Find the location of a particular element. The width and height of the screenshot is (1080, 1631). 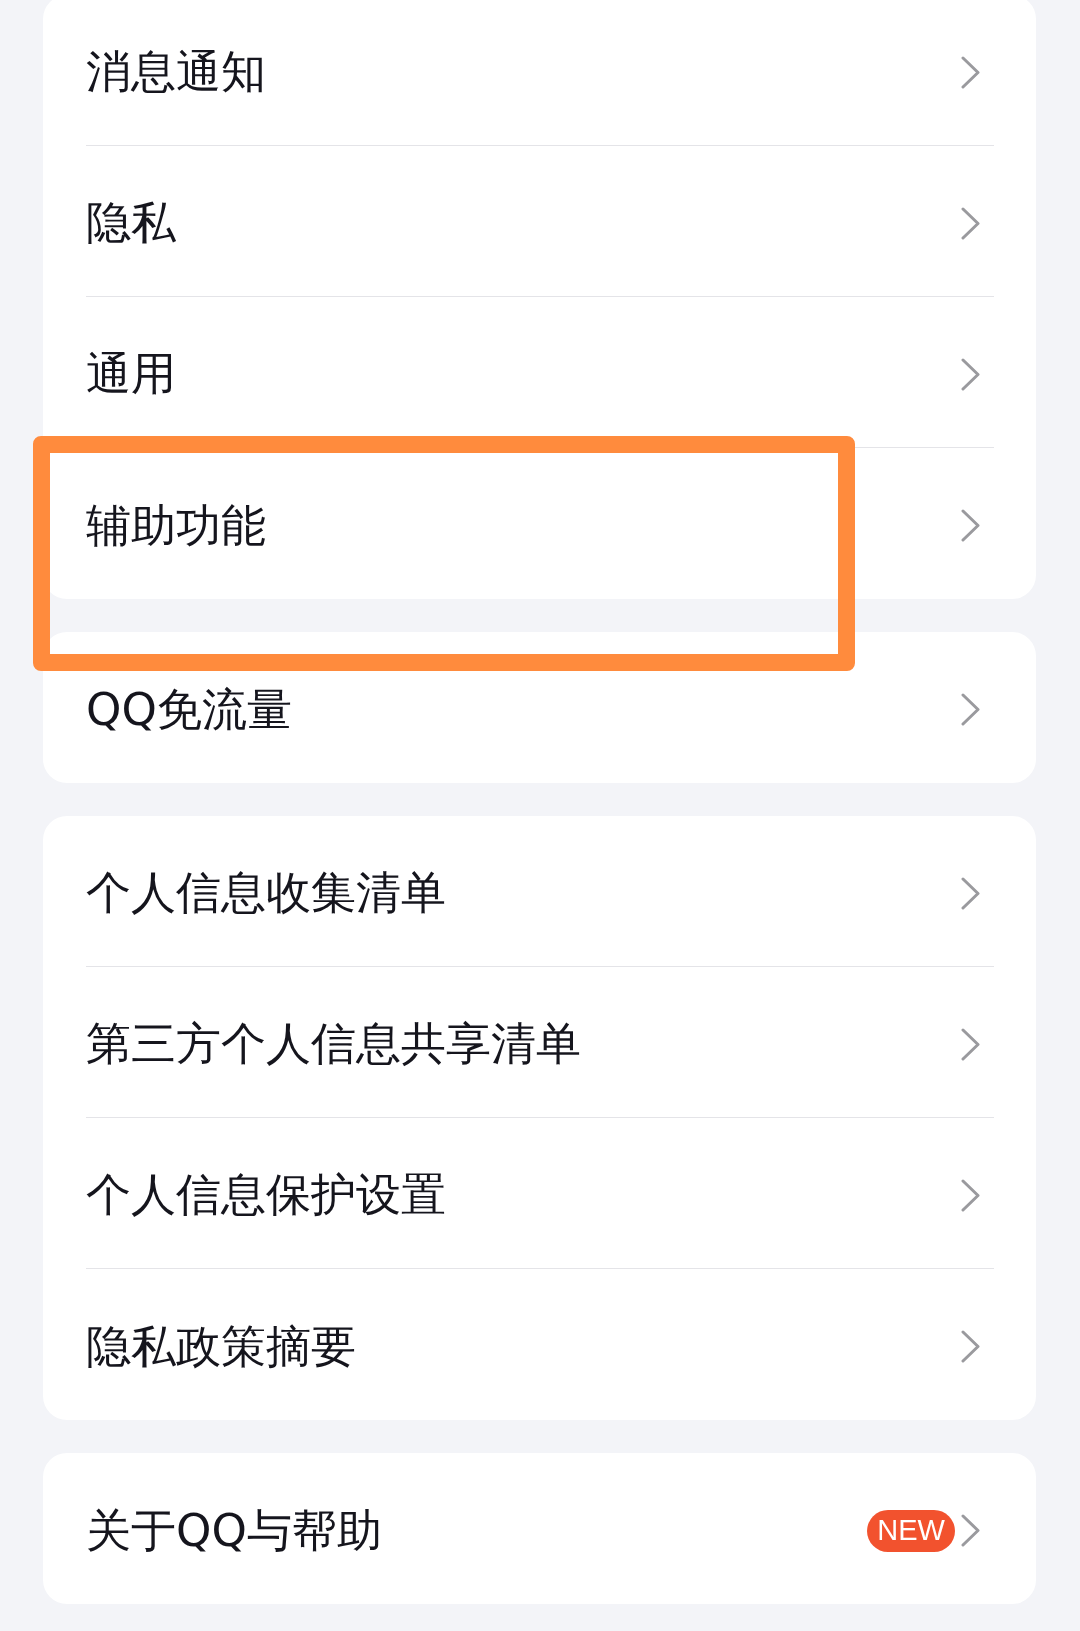

settings-menu-item: 第三方个人信息共享清单 is located at coordinates (540, 1042).